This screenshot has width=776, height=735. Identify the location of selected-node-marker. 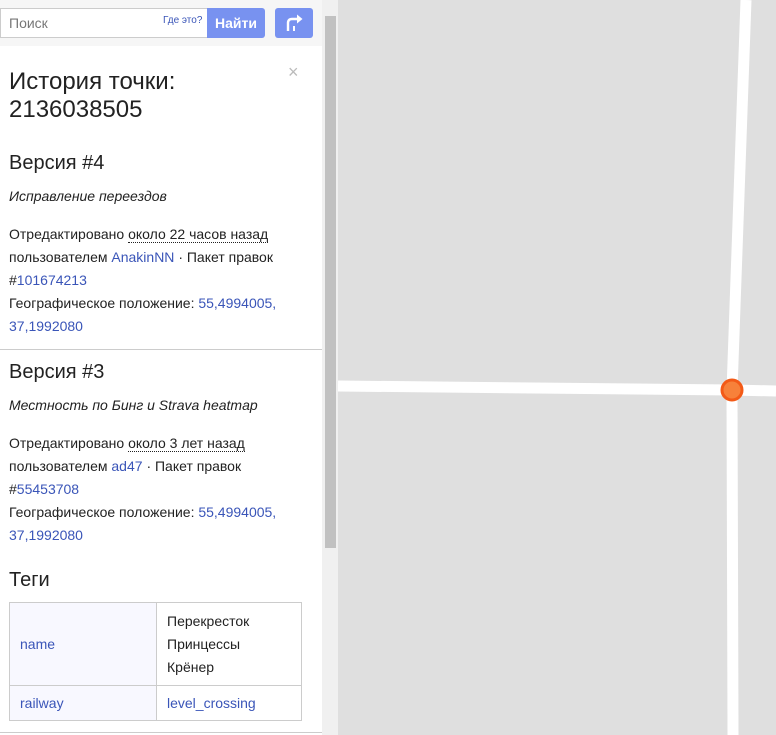
(732, 390).